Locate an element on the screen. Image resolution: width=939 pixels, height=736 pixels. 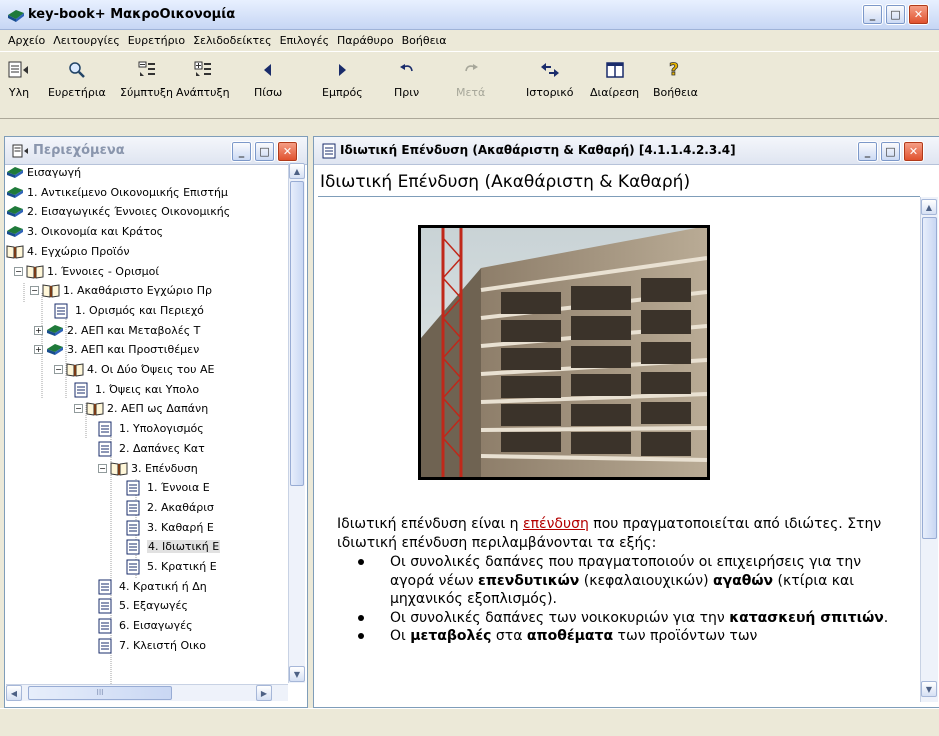
tree-item: 4. Ιδιωτική Ε is located at coordinates (173, 546).